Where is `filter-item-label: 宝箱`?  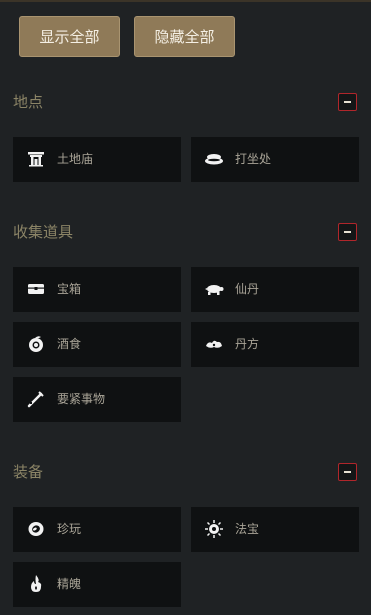 filter-item-label: 宝箱 is located at coordinates (69, 289).